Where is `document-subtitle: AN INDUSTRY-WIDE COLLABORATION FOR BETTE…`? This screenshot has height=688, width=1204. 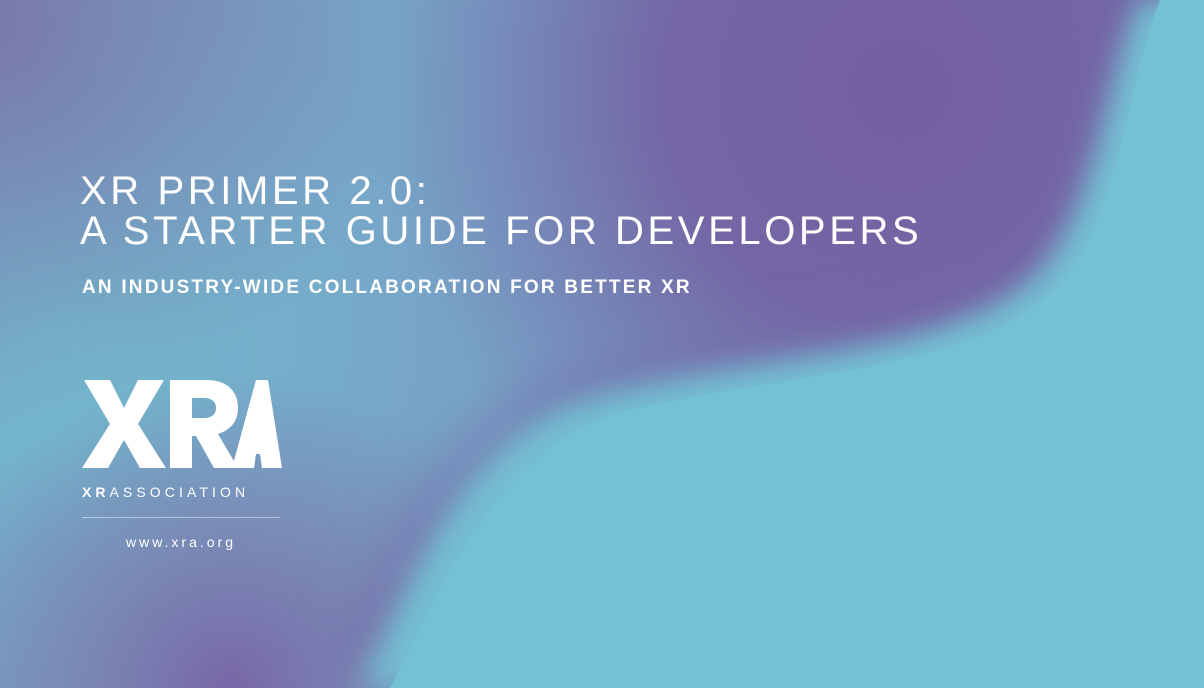 document-subtitle: AN INDUSTRY-WIDE COLLABORATION FOR BETTE… is located at coordinates (387, 287).